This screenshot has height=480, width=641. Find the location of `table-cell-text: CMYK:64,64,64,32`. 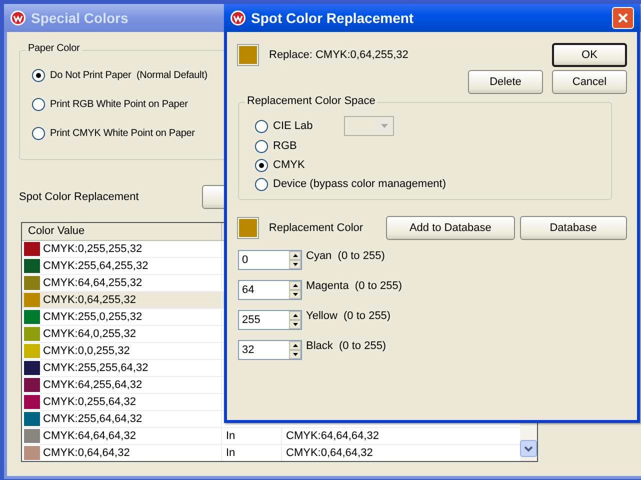

table-cell-text: CMYK:64,64,64,32 is located at coordinates (90, 436).